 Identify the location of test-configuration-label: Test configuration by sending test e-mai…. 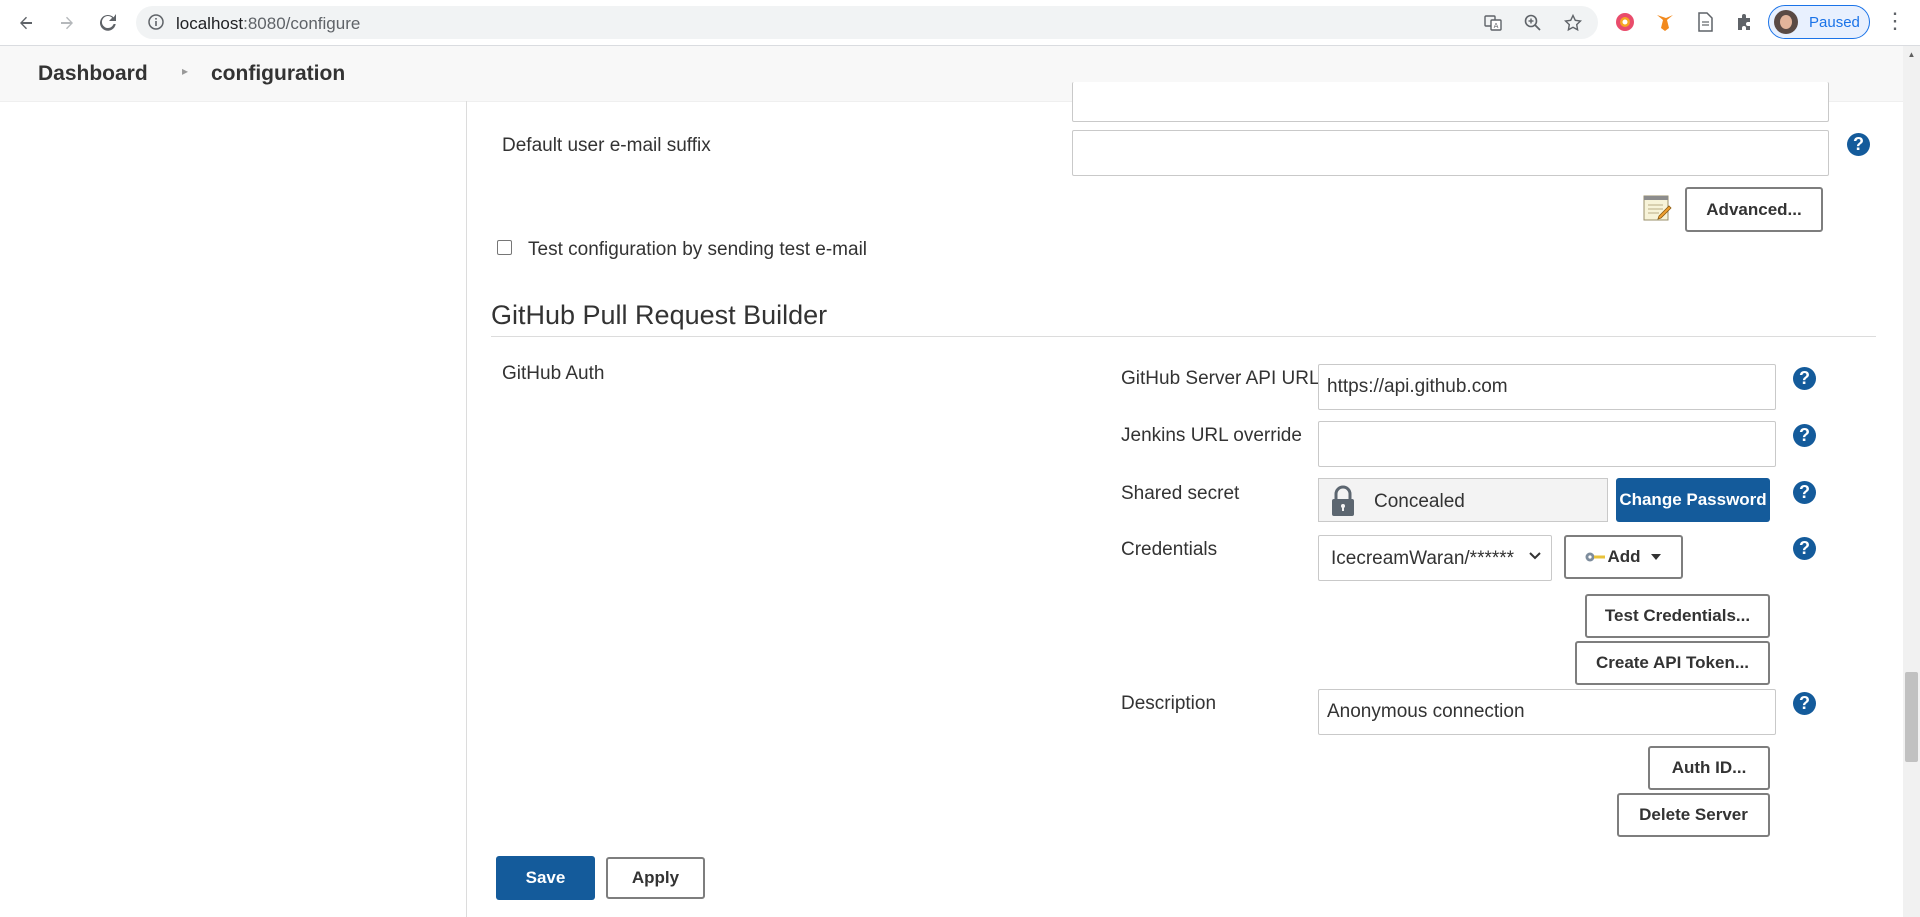
(698, 249).